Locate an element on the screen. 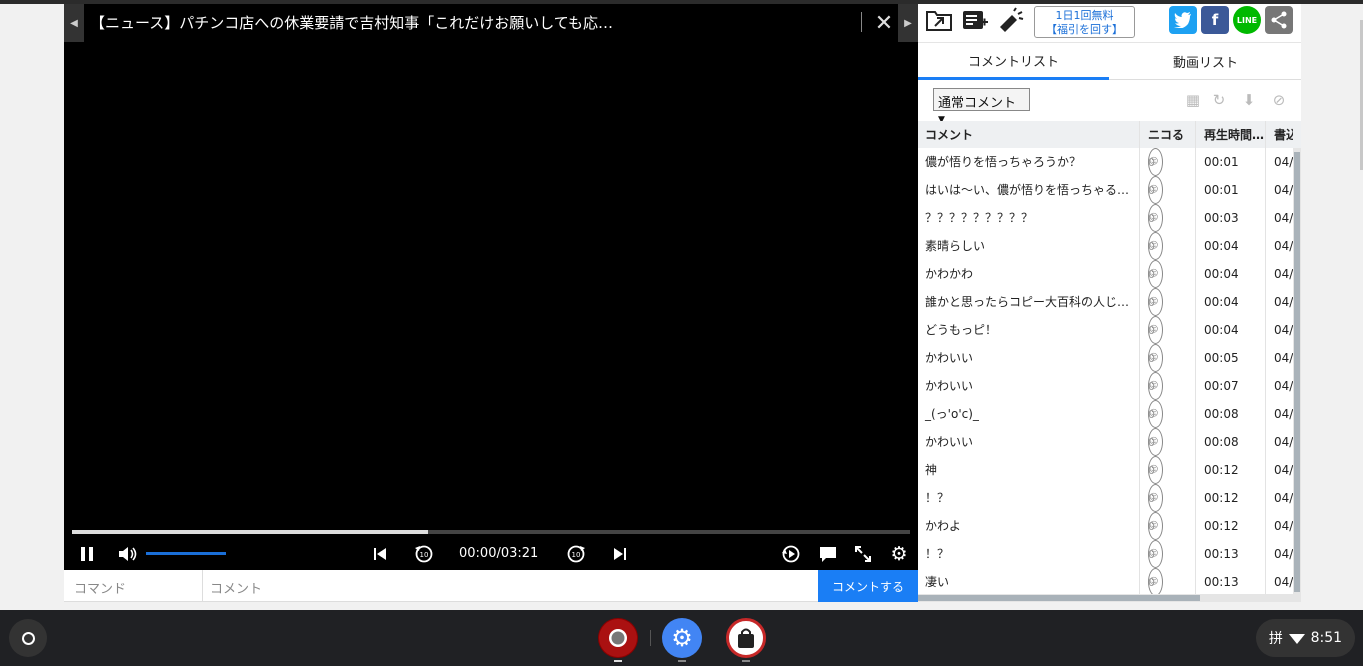 The width and height of the screenshot is (1363, 666). forward-10-icon: 10 is located at coordinates (576, 554).